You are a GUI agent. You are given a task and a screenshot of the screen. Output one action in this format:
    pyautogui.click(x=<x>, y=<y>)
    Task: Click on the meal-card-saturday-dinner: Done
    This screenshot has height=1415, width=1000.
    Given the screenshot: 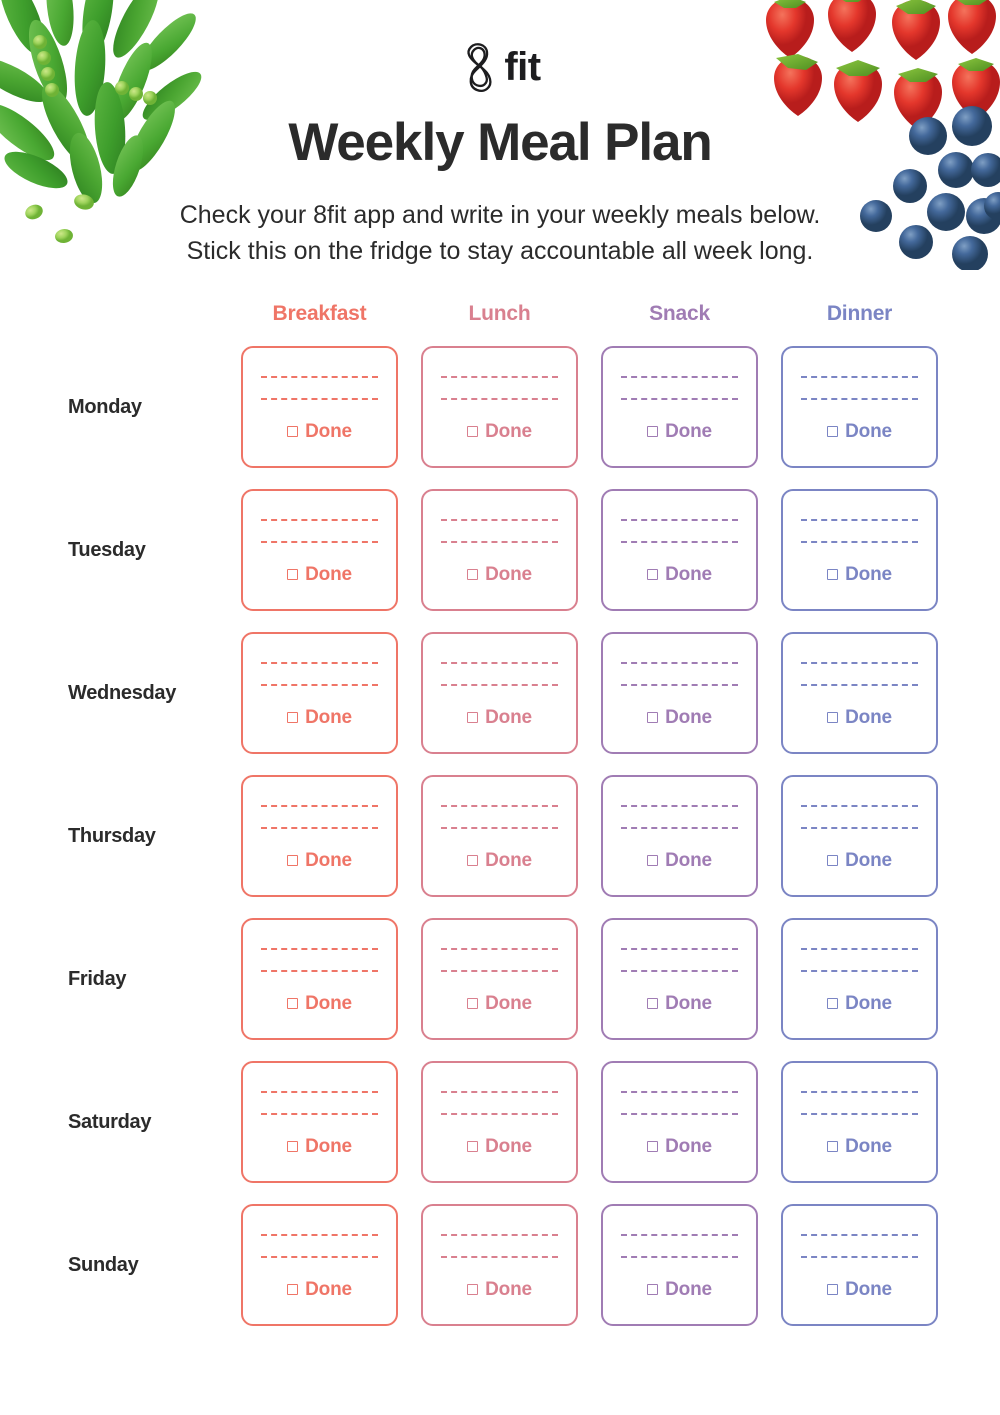 What is the action you would take?
    pyautogui.click(x=859, y=1122)
    